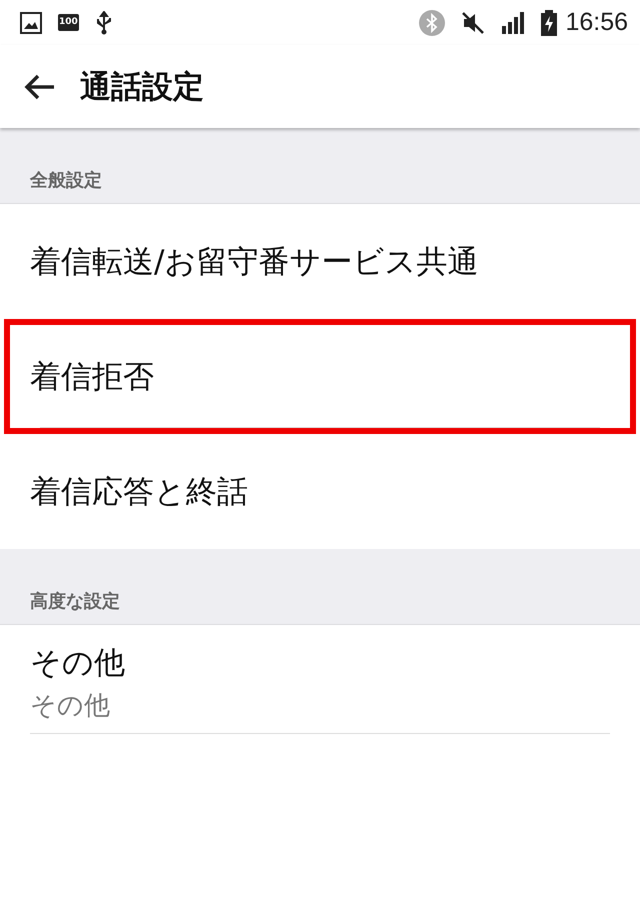  Describe the element at coordinates (40, 86) in the screenshot. I see `back-arrow-icon` at that location.